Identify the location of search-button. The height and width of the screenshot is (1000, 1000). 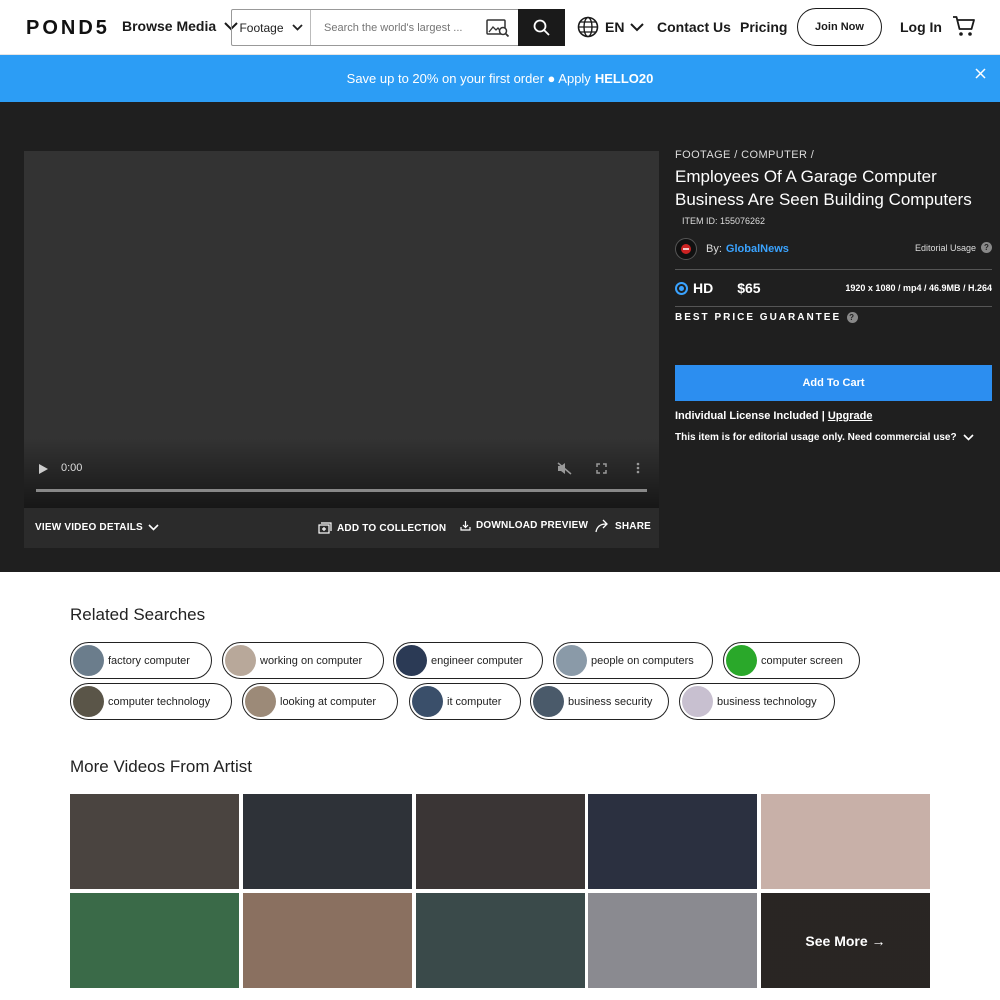
(541, 27).